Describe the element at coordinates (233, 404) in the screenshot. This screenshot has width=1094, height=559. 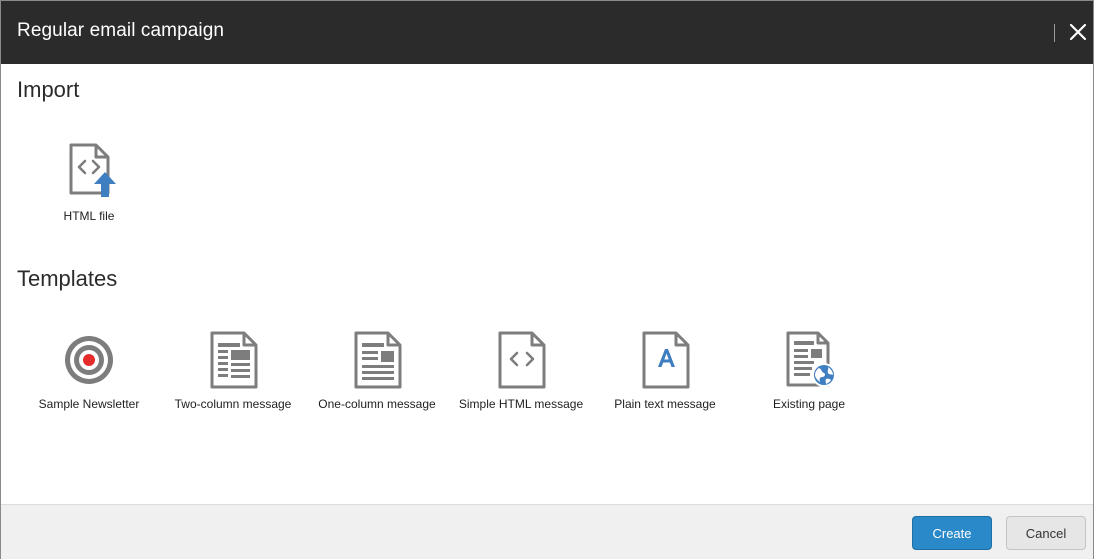
I see `tile-label: Two-column message` at that location.